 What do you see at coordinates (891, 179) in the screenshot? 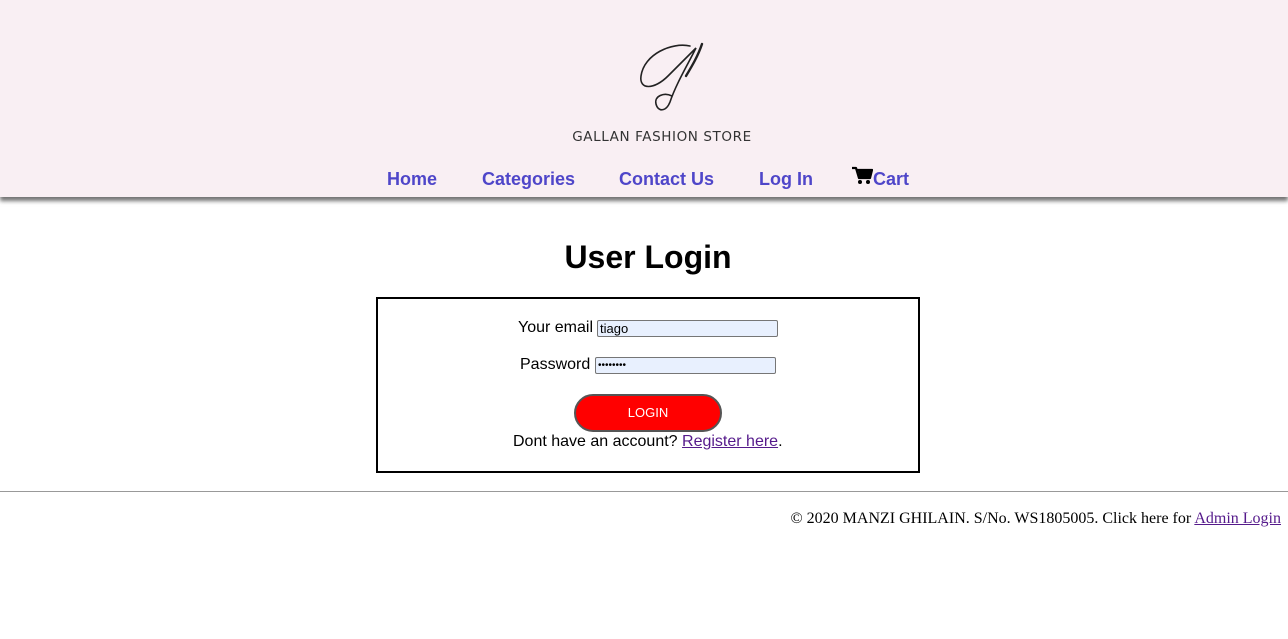
I see `nav-cart: Cart` at bounding box center [891, 179].